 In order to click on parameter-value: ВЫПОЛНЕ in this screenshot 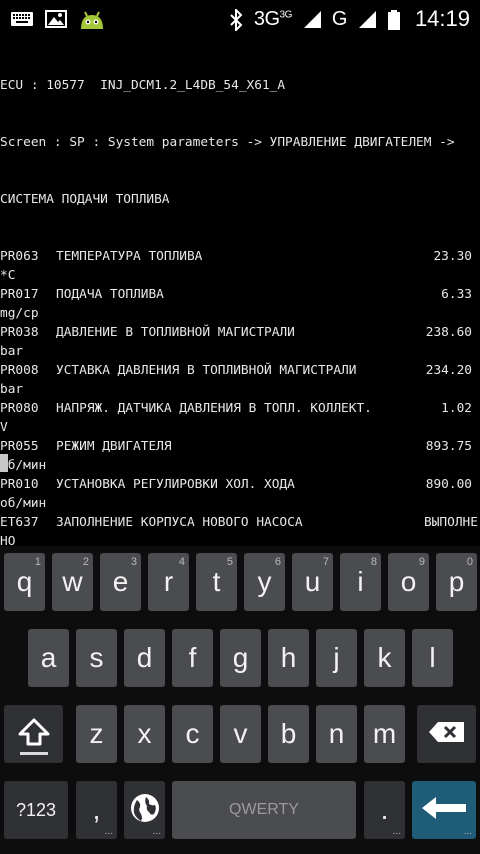, I will do `click(451, 522)`.